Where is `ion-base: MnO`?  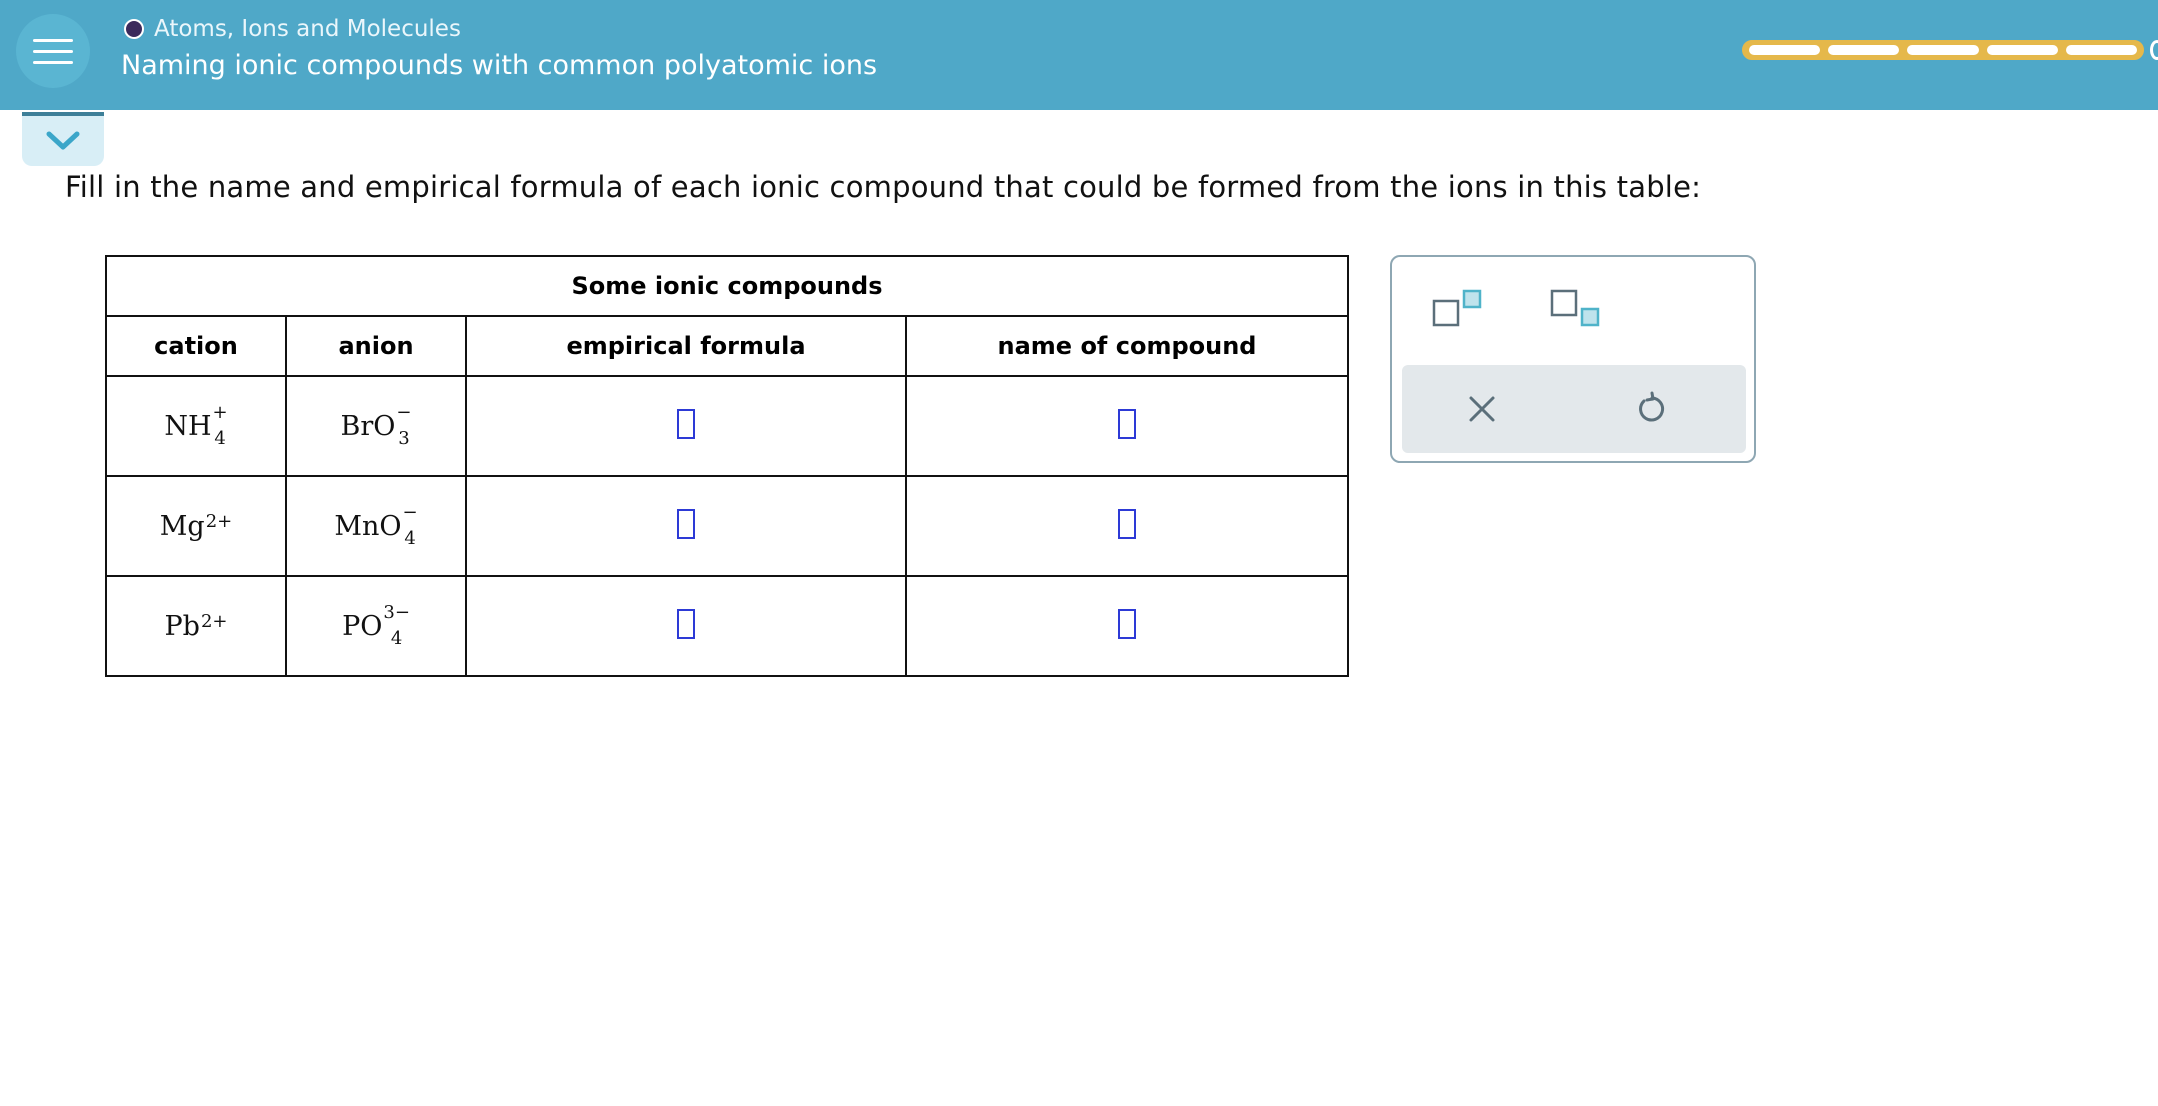 ion-base: MnO is located at coordinates (368, 526).